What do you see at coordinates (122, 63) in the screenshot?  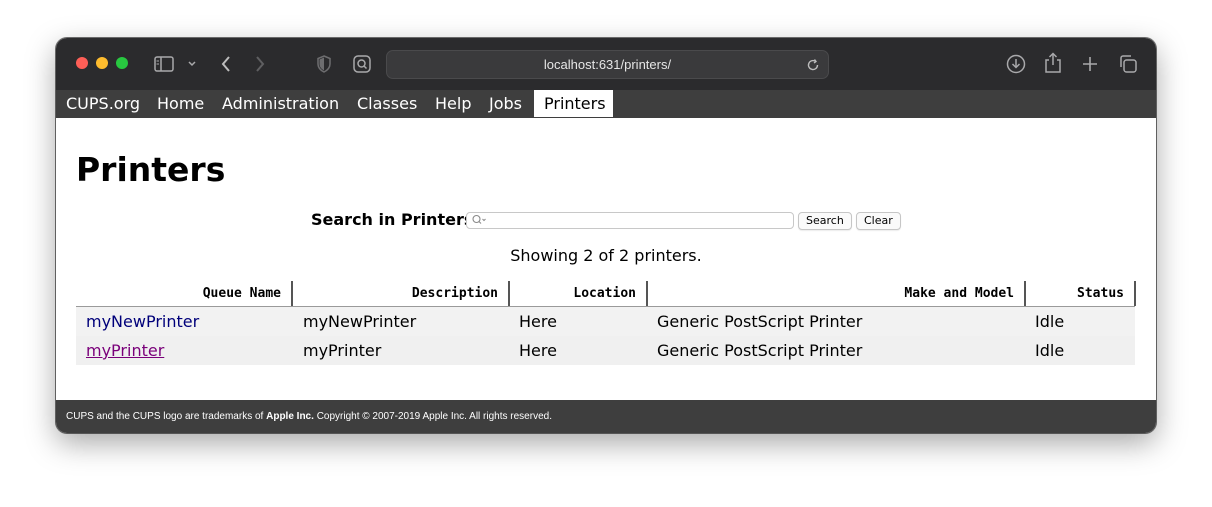 I see `zoom-window-button` at bounding box center [122, 63].